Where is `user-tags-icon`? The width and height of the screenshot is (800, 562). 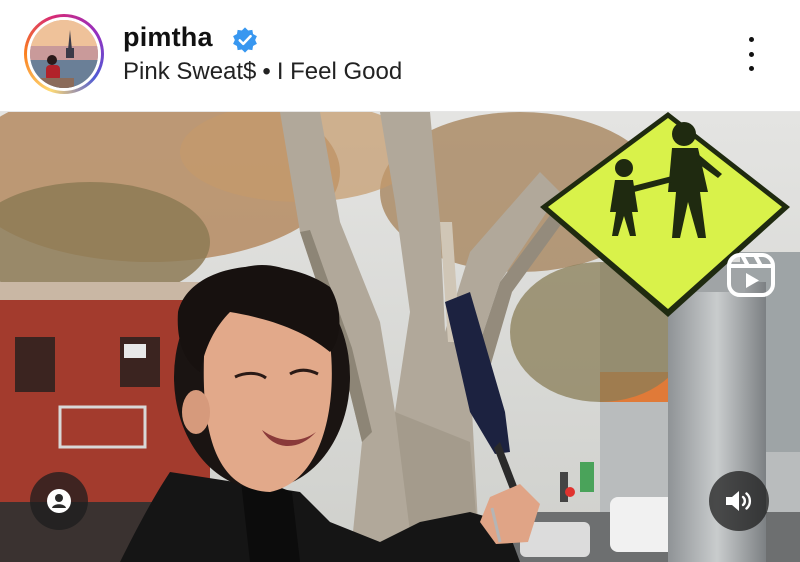 user-tags-icon is located at coordinates (59, 501).